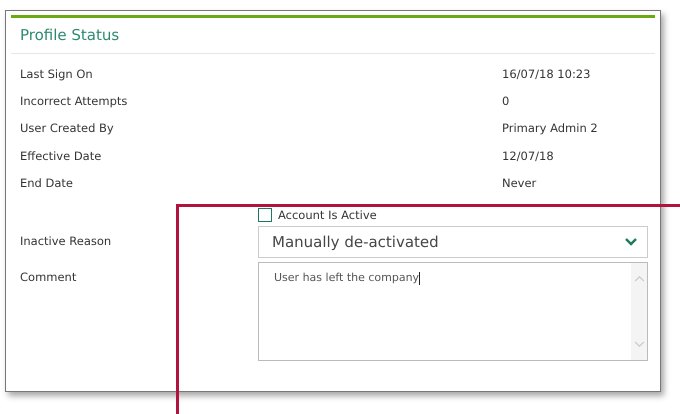 This screenshot has height=414, width=680. Describe the element at coordinates (56, 73) in the screenshot. I see `field-label: Last Sign On` at that location.